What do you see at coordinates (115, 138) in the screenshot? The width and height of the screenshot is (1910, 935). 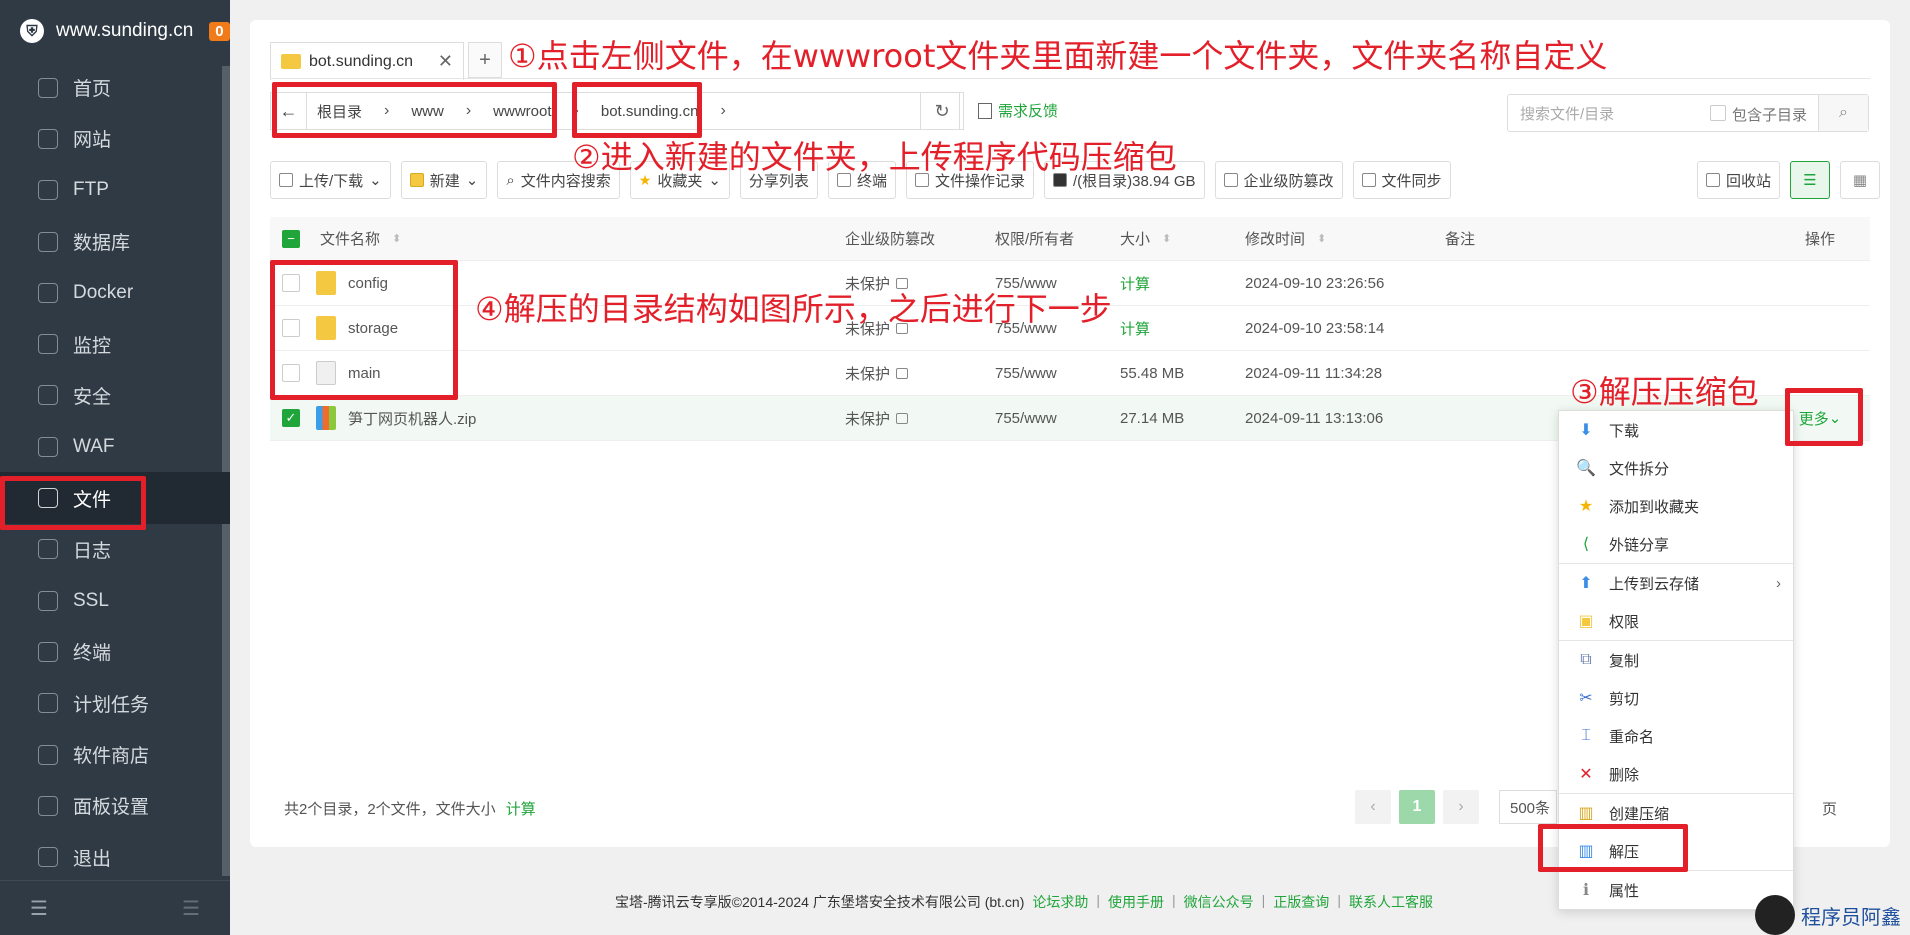 I see `sidebar-item-website: 网站` at bounding box center [115, 138].